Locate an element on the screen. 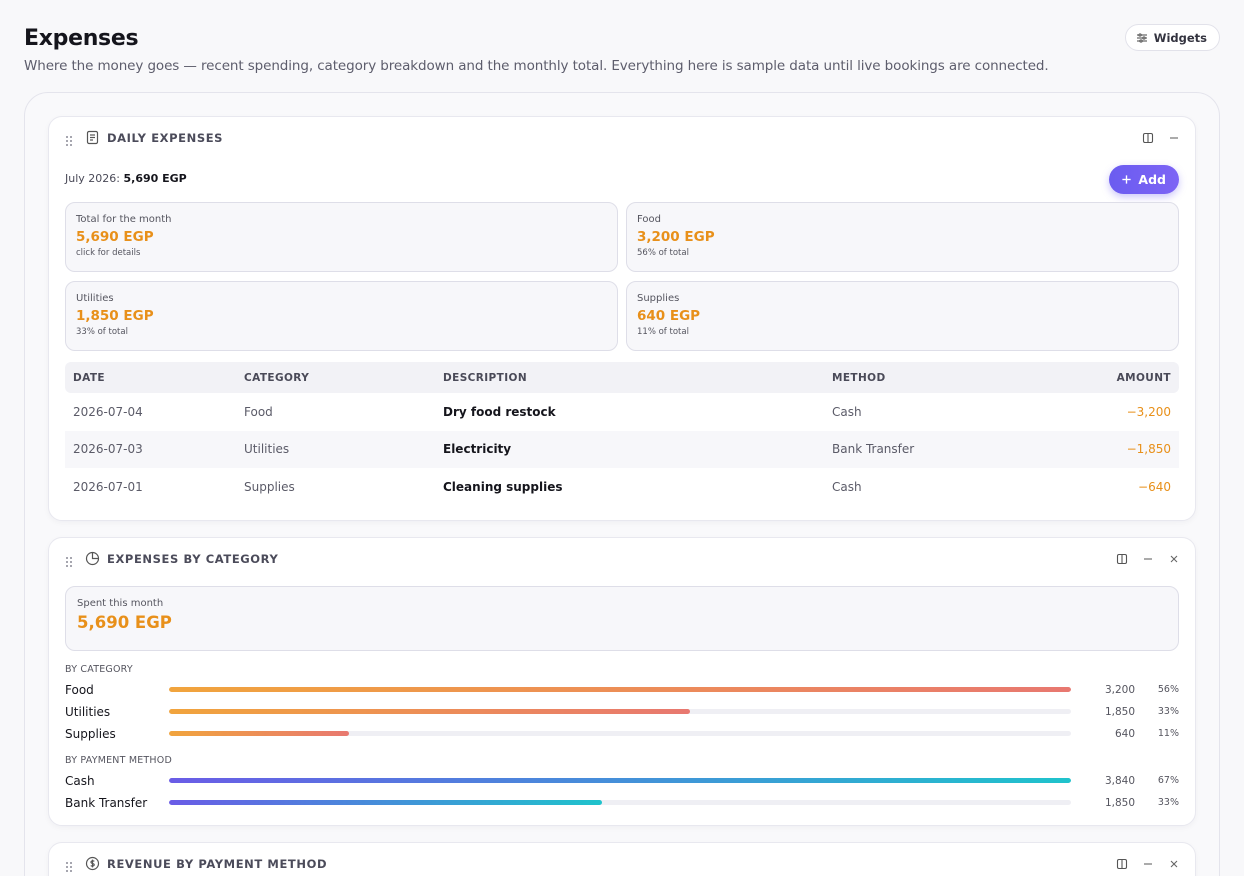 The width and height of the screenshot is (1244, 876). stat-value: 5,690 EGP is located at coordinates (115, 237).